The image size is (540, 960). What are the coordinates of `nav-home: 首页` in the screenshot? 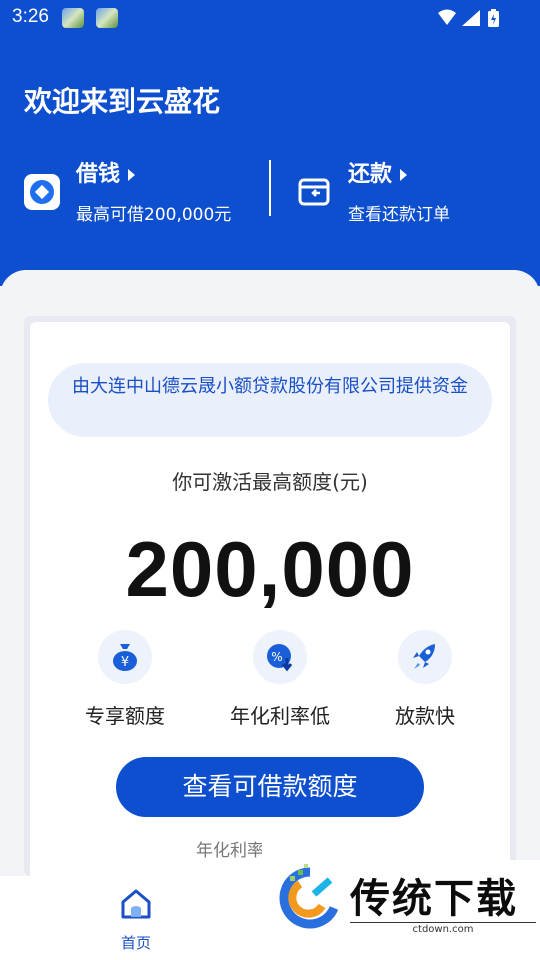 It's located at (136, 920).